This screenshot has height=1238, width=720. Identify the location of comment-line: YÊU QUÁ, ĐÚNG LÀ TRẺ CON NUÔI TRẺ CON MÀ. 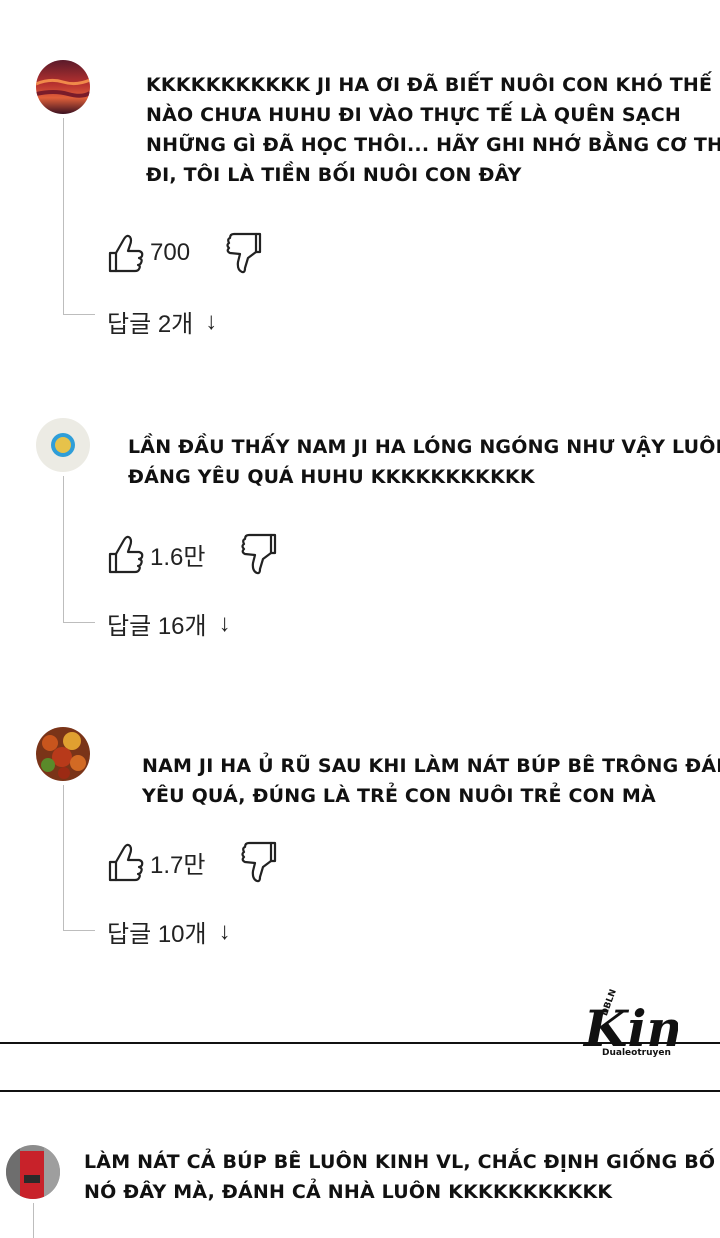
(399, 796).